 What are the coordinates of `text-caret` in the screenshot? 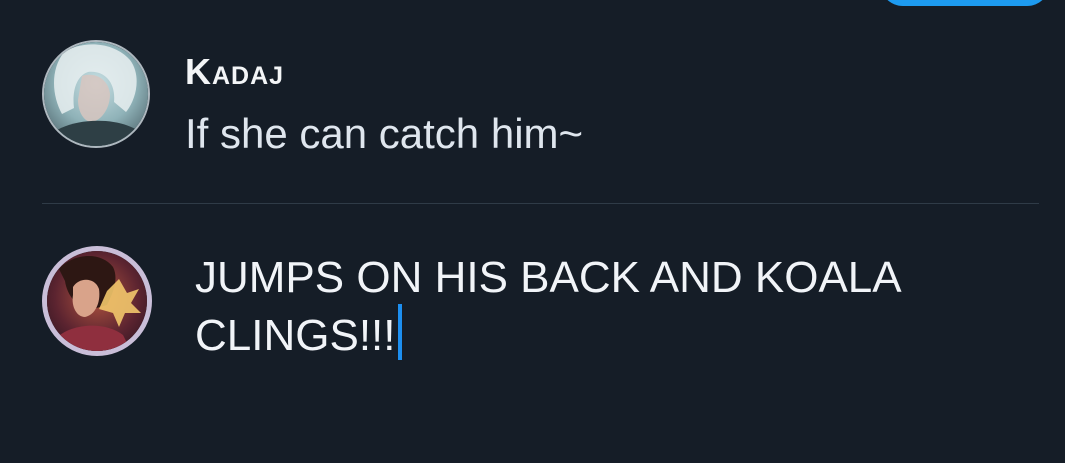 It's located at (399, 332).